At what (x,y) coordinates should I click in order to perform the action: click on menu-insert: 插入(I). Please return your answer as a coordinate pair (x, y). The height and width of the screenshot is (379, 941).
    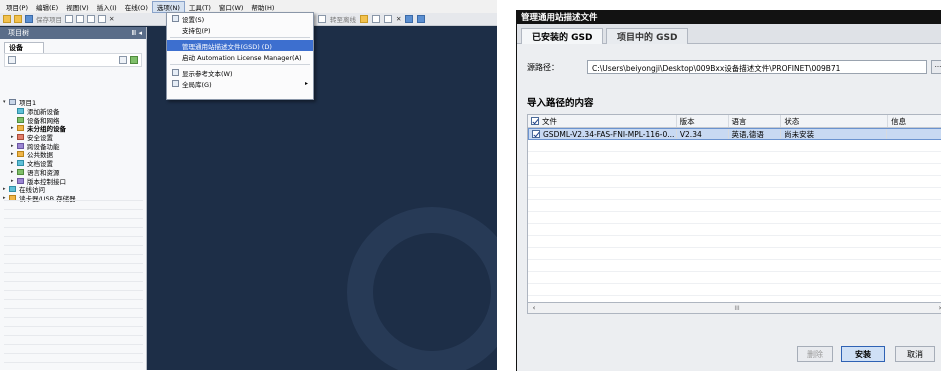
    Looking at the image, I should click on (107, 7).